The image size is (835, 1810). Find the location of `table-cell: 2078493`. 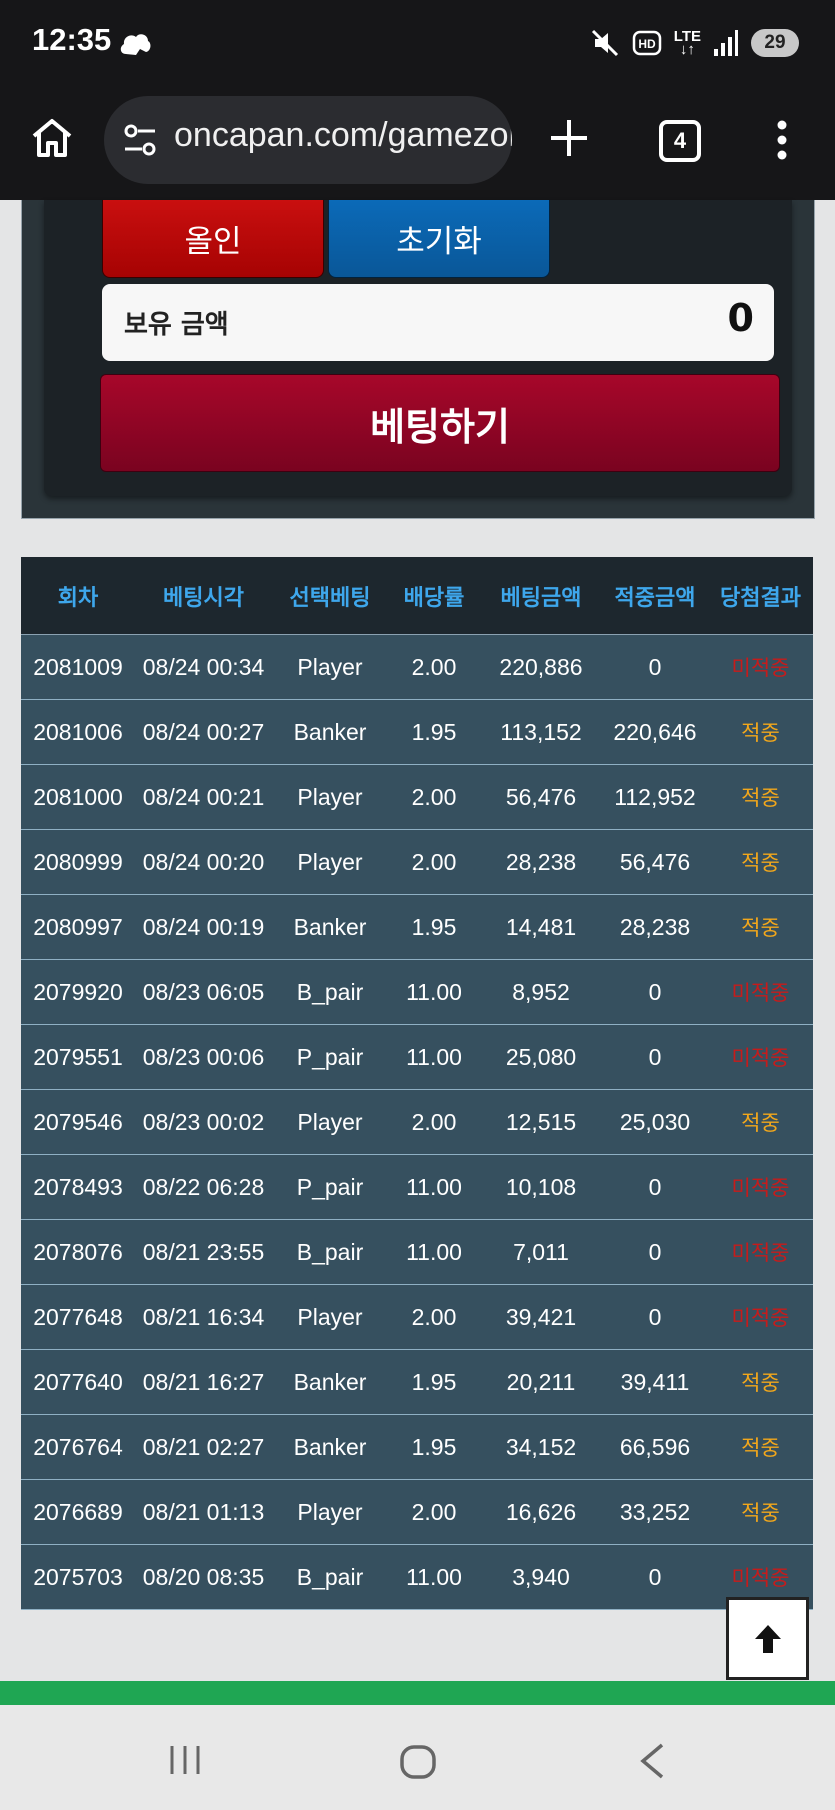

table-cell: 2078493 is located at coordinates (78, 1187).